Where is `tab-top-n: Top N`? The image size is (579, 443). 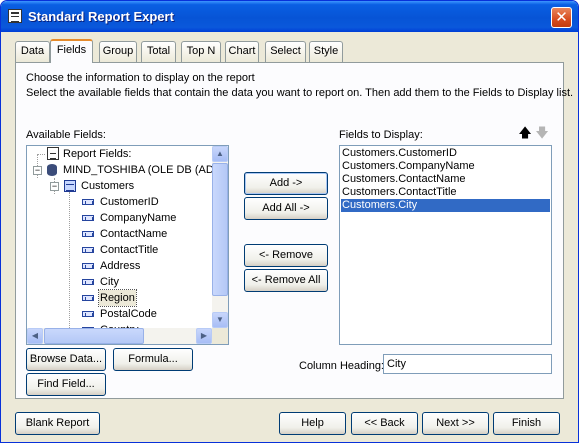
tab-top-n: Top N is located at coordinates (201, 51).